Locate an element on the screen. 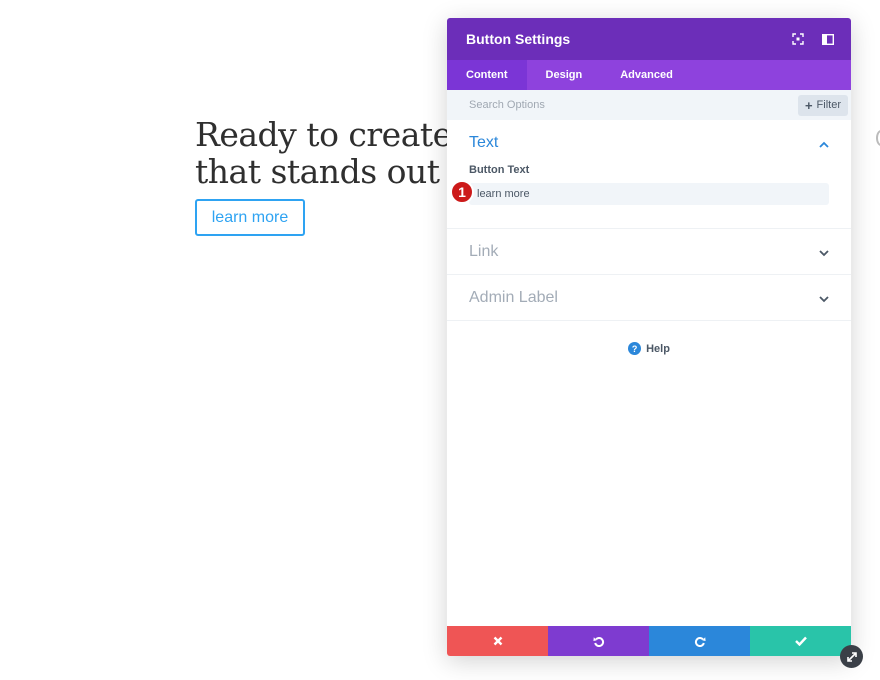 Image resolution: width=880 pixels, height=680 pixels. hero-heading-line-1: Ready to create a is located at coordinates (321, 135).